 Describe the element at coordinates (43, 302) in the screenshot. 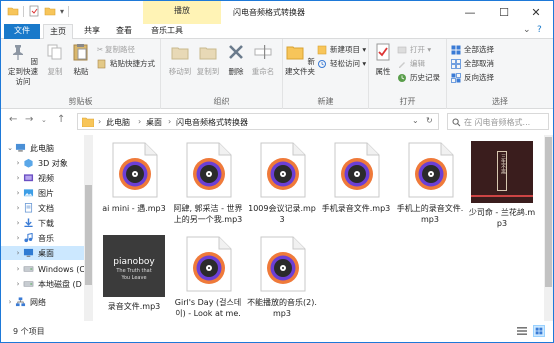

I see `nav-item: › 网络` at that location.